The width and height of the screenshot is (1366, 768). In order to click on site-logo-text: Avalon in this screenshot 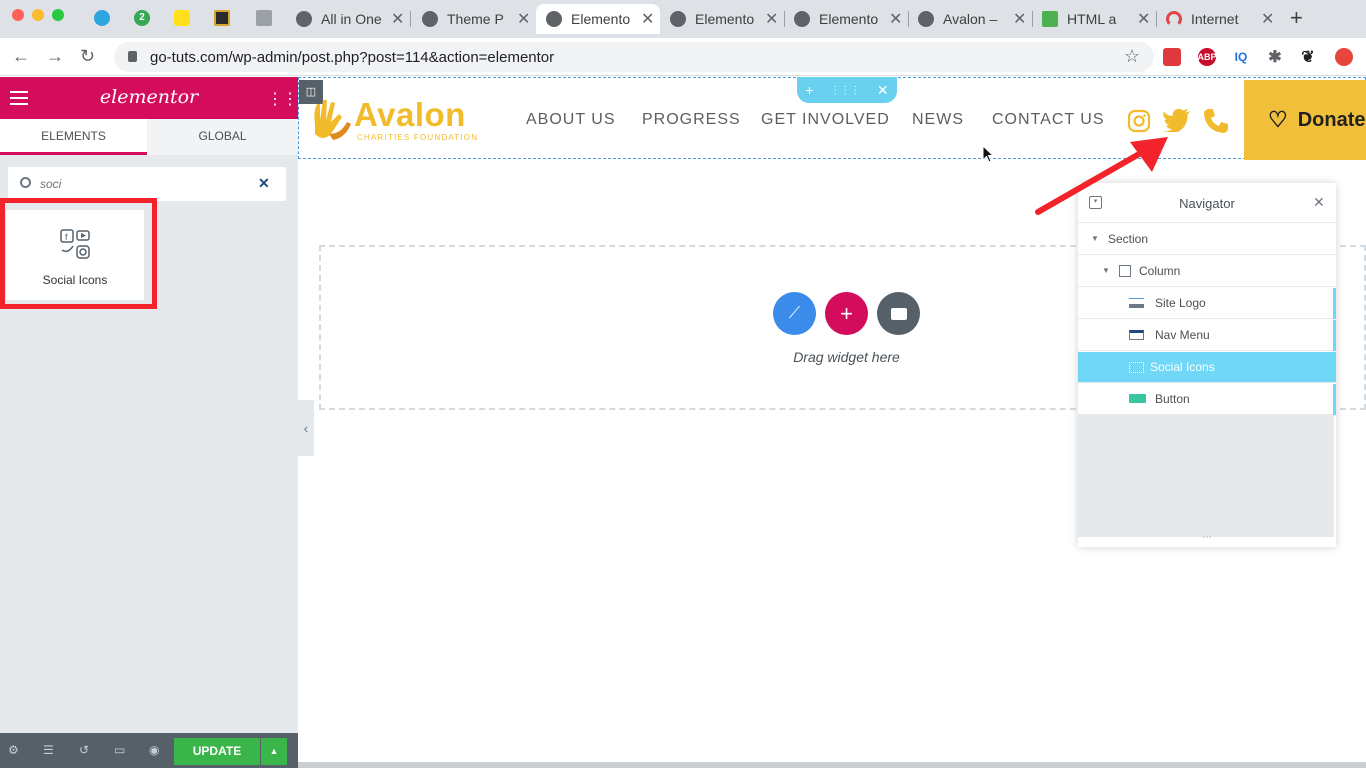, I will do `click(410, 115)`.